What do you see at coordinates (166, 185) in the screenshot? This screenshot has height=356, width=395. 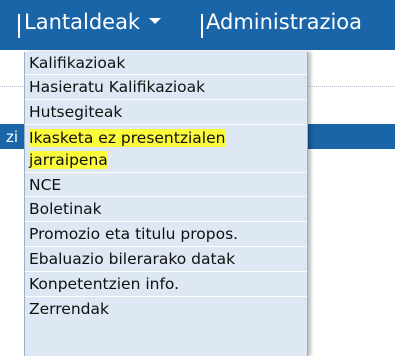 I see `menu-item-nce: NCE` at bounding box center [166, 185].